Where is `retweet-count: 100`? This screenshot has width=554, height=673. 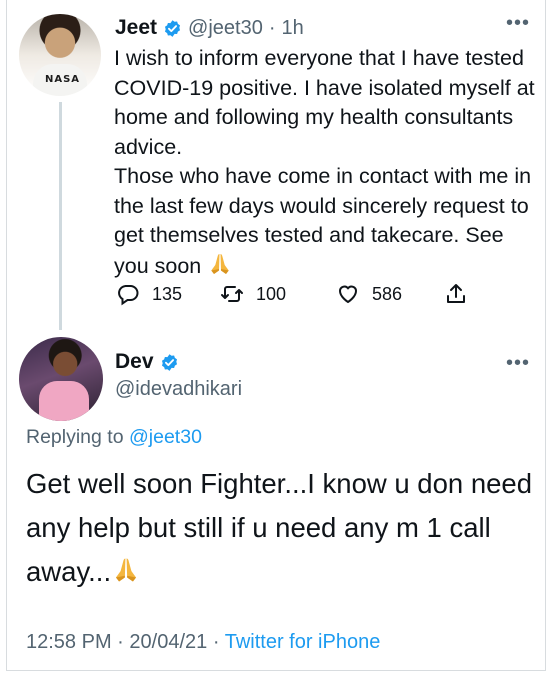
retweet-count: 100 is located at coordinates (271, 293).